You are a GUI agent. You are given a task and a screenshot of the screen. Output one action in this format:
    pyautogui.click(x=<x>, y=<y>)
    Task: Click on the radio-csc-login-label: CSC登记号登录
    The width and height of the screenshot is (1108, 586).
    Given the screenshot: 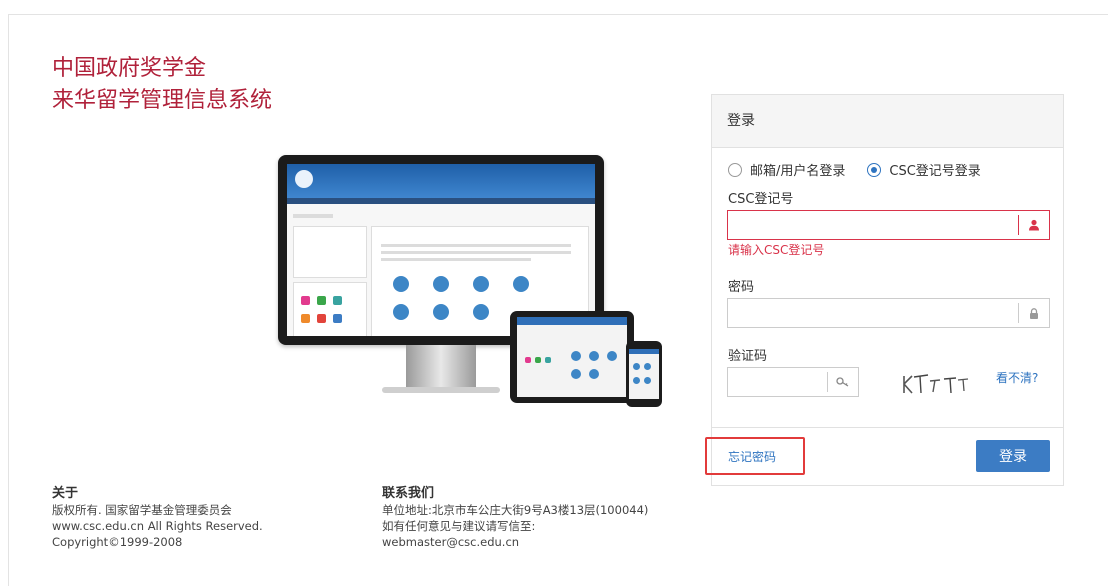 What is the action you would take?
    pyautogui.click(x=934, y=169)
    